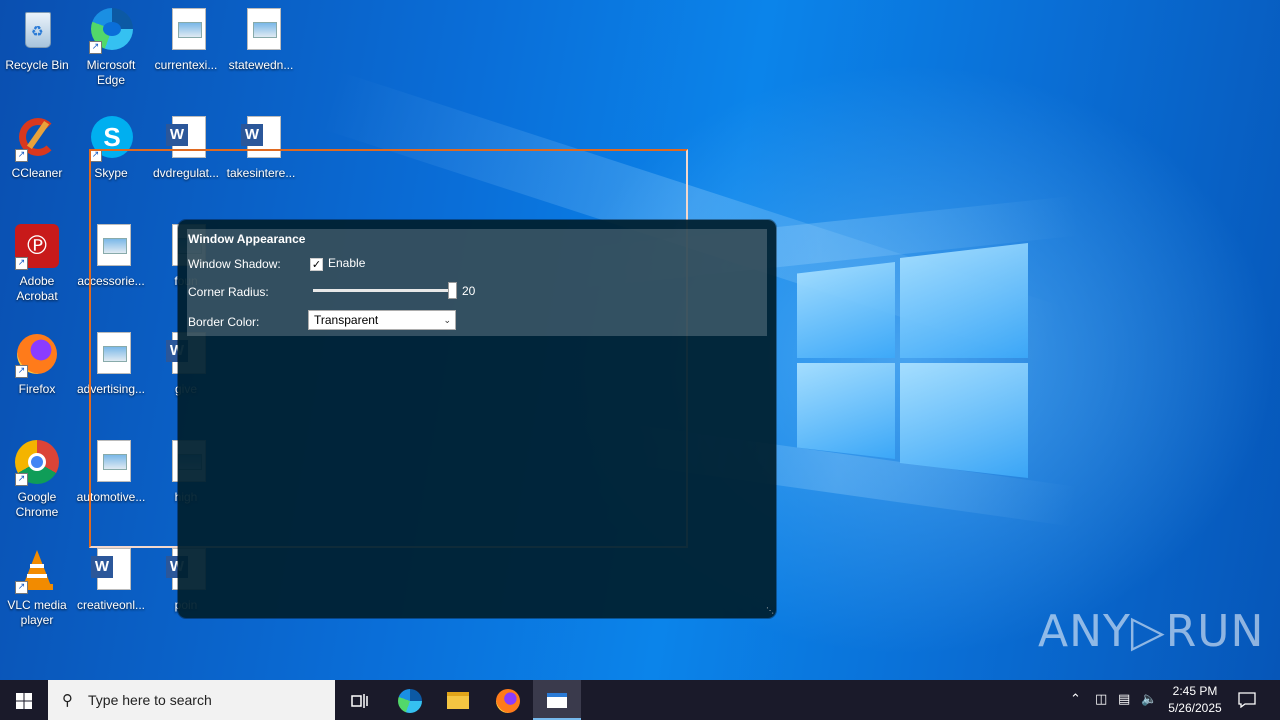 The width and height of the screenshot is (1280, 720). What do you see at coordinates (383, 290) in the screenshot?
I see `corner-radius-slider-track` at bounding box center [383, 290].